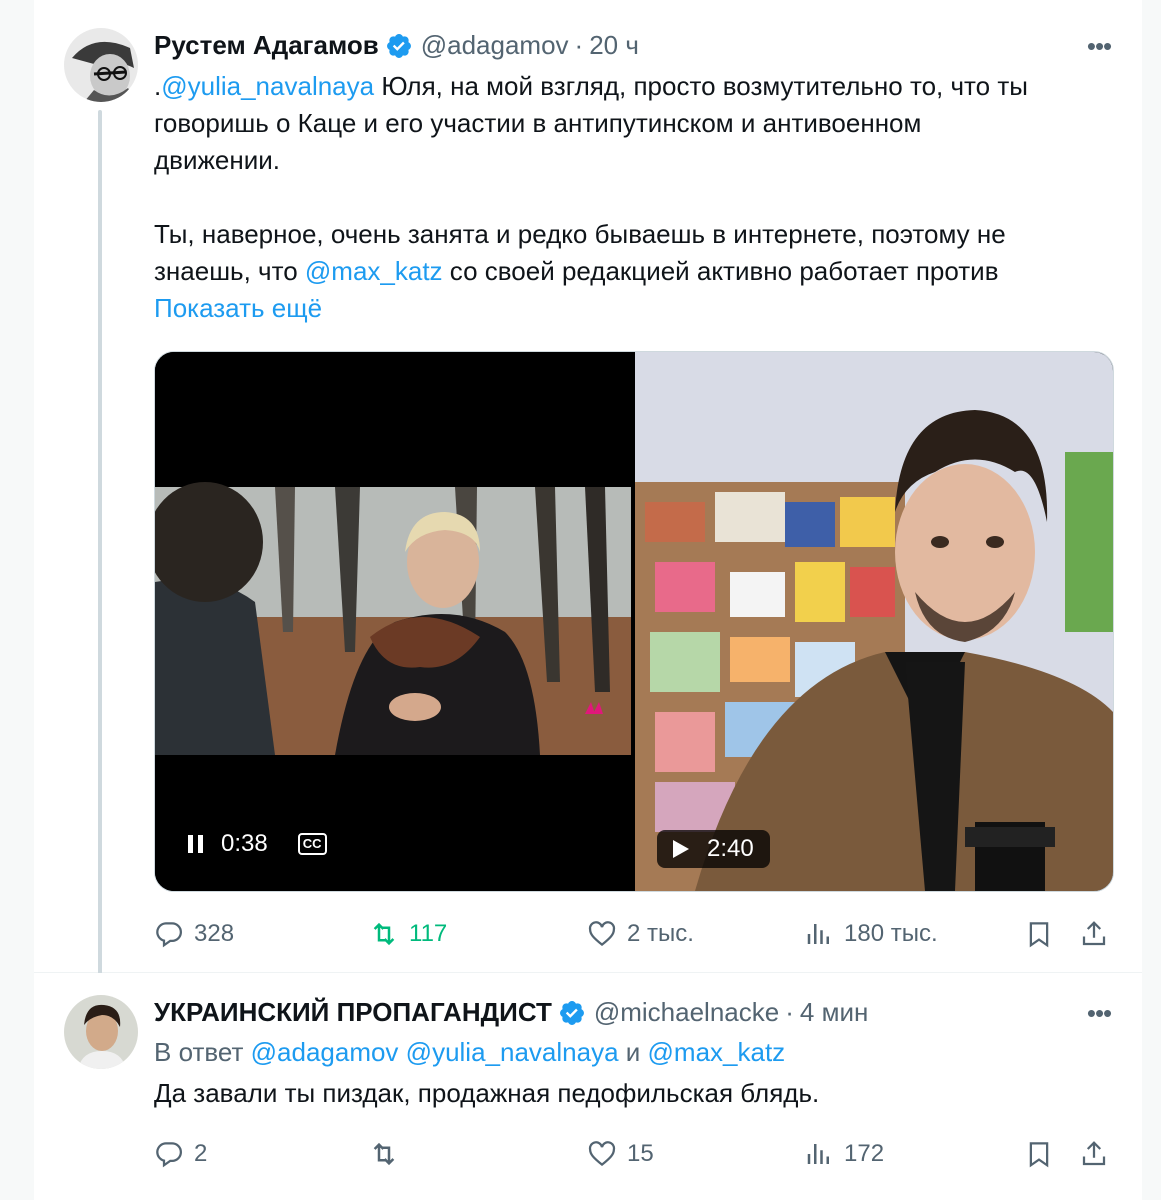 This screenshot has width=1161, height=1200. What do you see at coordinates (325, 1052) in the screenshot?
I see `mention-link: @adagamov` at bounding box center [325, 1052].